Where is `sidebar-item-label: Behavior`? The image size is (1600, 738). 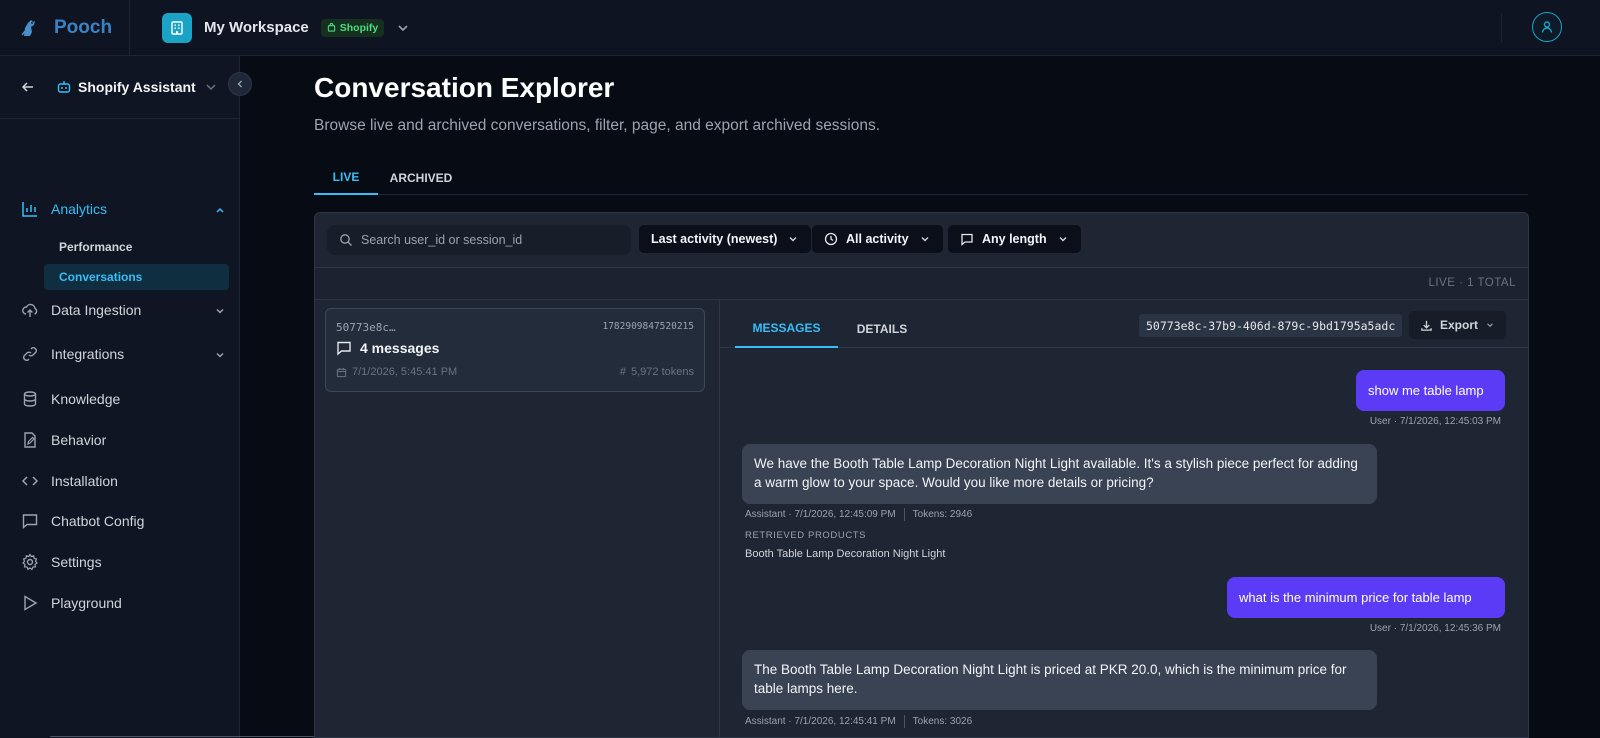 sidebar-item-label: Behavior is located at coordinates (79, 440).